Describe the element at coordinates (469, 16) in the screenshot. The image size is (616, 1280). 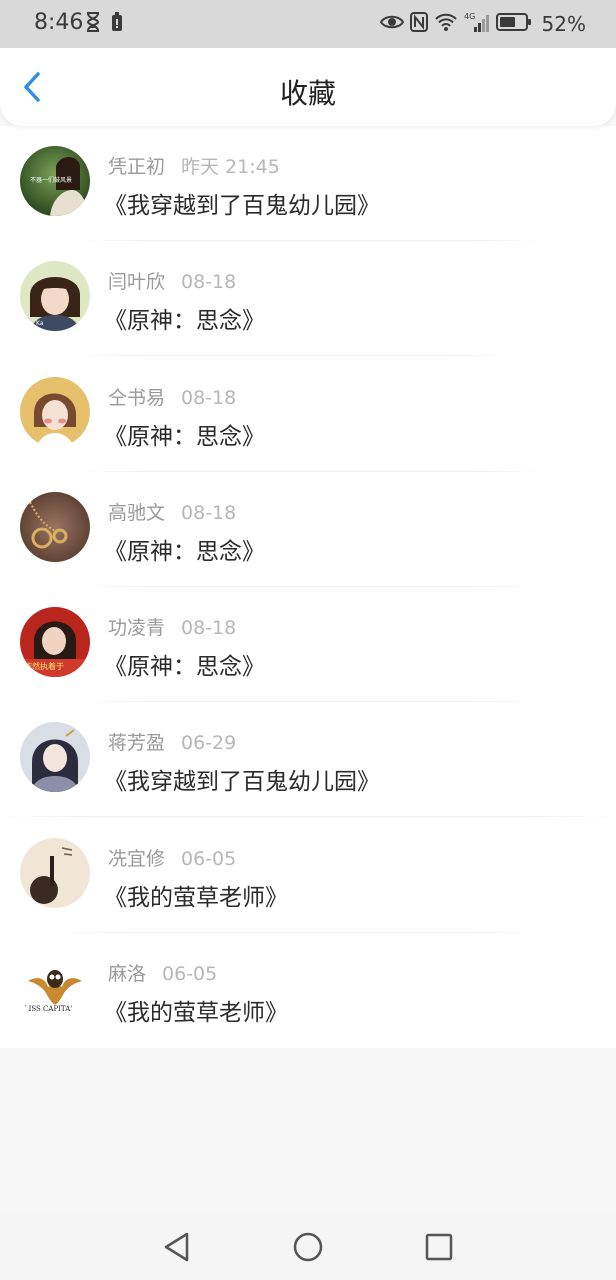
I see `network-type: 4G` at that location.